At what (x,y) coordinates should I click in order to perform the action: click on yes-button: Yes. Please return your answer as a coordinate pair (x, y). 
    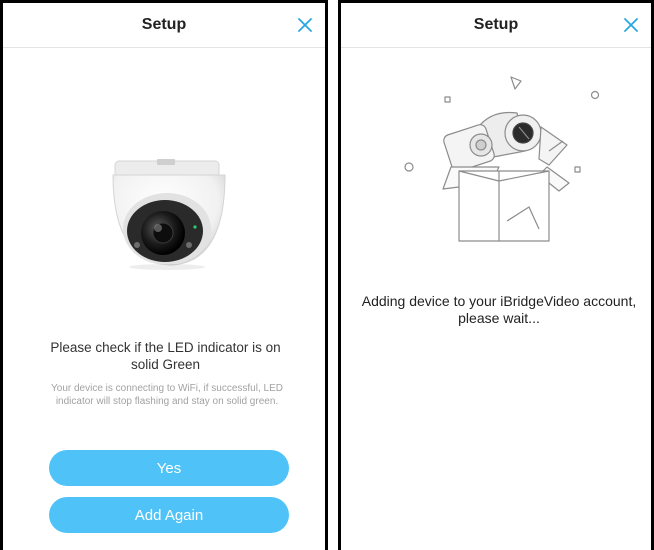
    Looking at the image, I should click on (169, 468).